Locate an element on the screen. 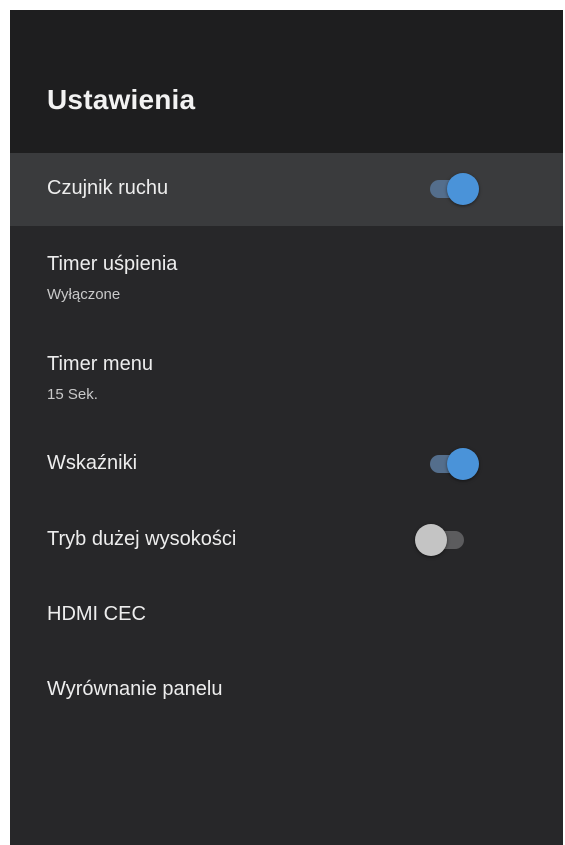  setting-label: HDMI CEC is located at coordinates (96, 614).